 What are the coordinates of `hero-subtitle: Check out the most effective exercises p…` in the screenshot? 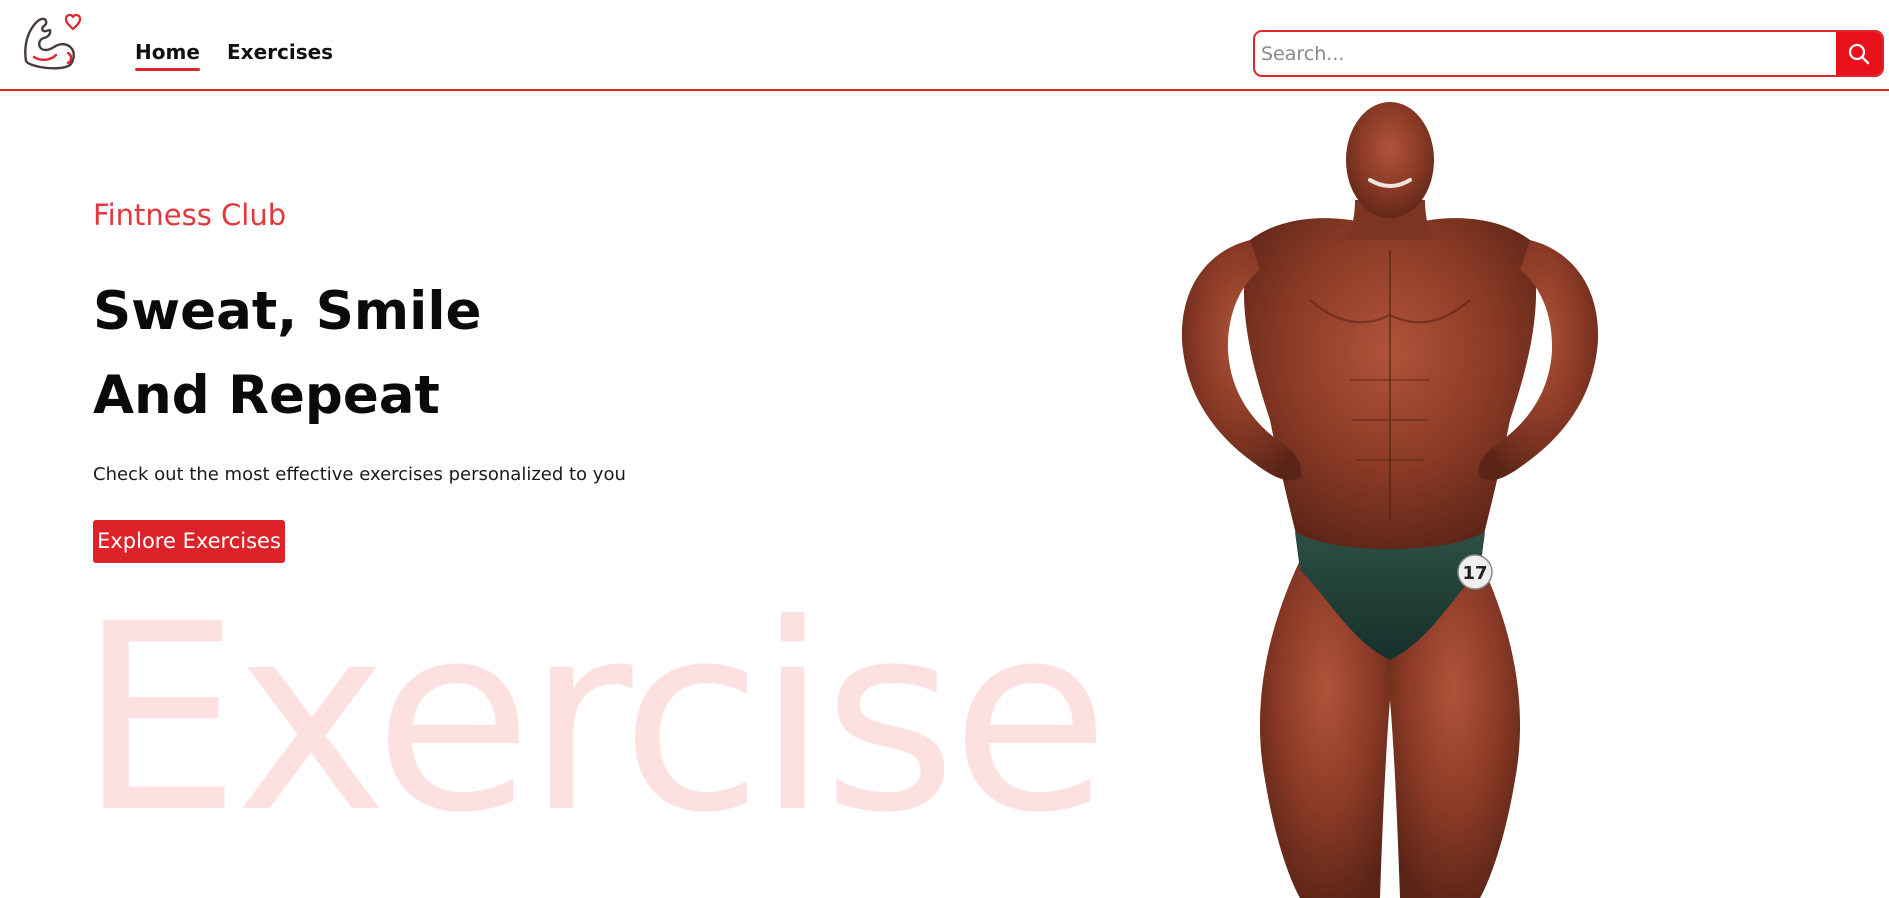 It's located at (359, 474).